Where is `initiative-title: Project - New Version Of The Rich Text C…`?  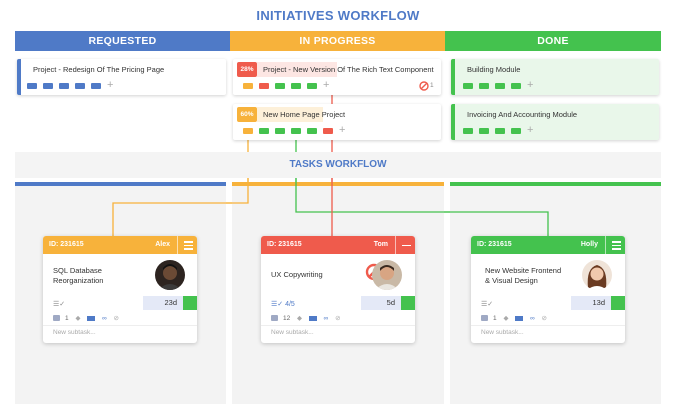 initiative-title: Project - New Version Of The Rich Text C… is located at coordinates (348, 69).